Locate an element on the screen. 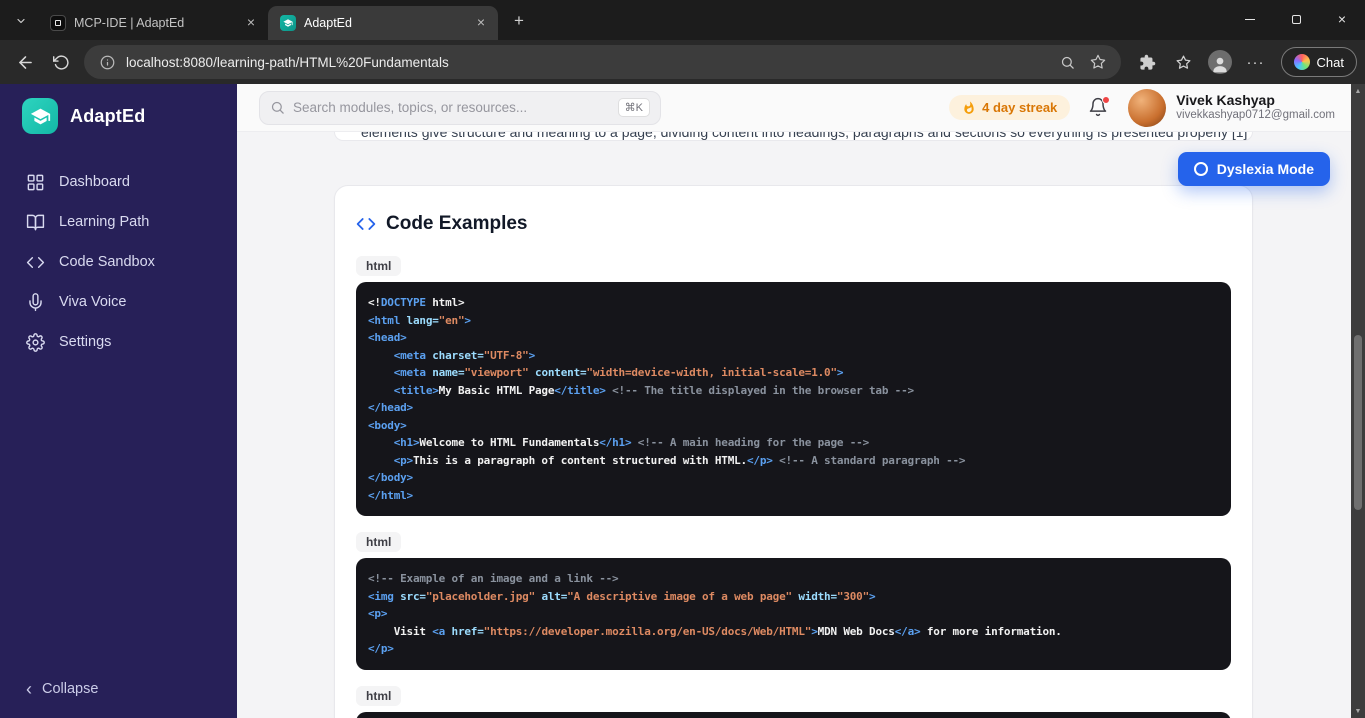 Image resolution: width=1365 pixels, height=718 pixels. sidebar-item-label: Dashboard is located at coordinates (94, 182).